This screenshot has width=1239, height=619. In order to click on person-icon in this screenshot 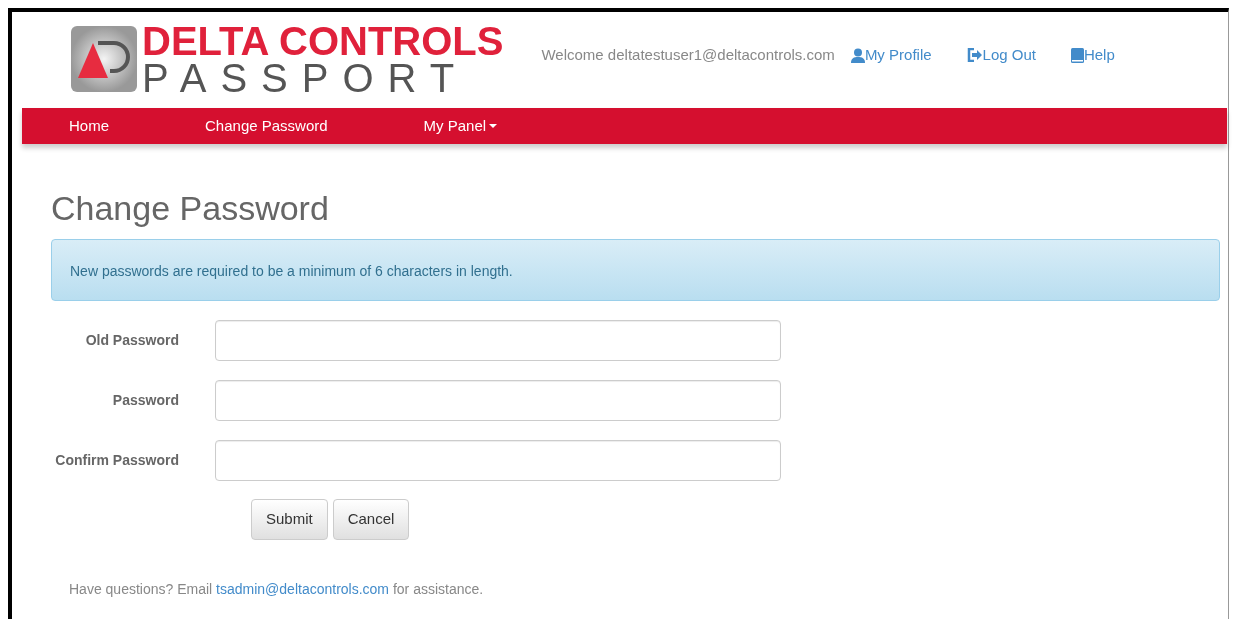, I will do `click(857, 55)`.